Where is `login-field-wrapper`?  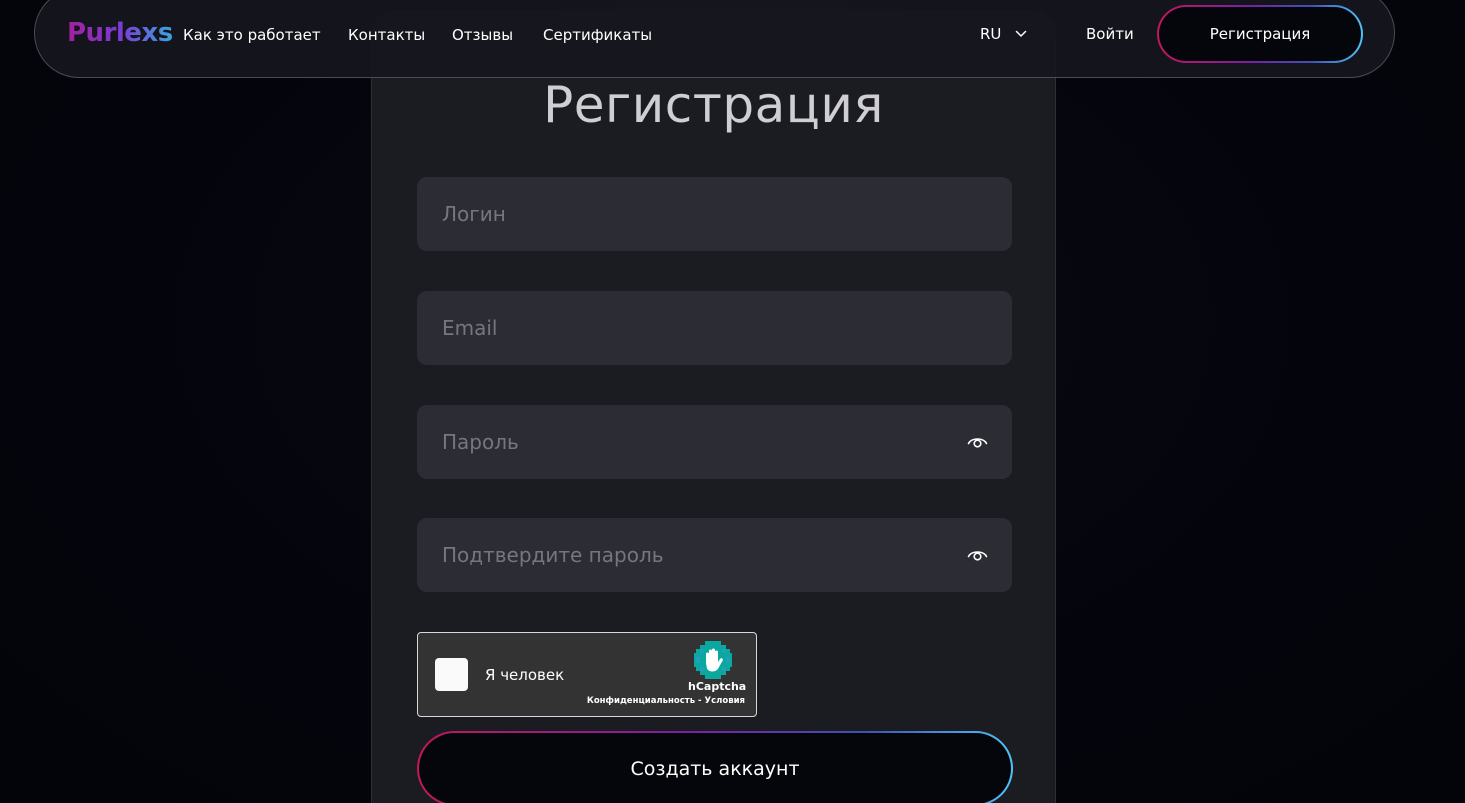
login-field-wrapper is located at coordinates (714, 214).